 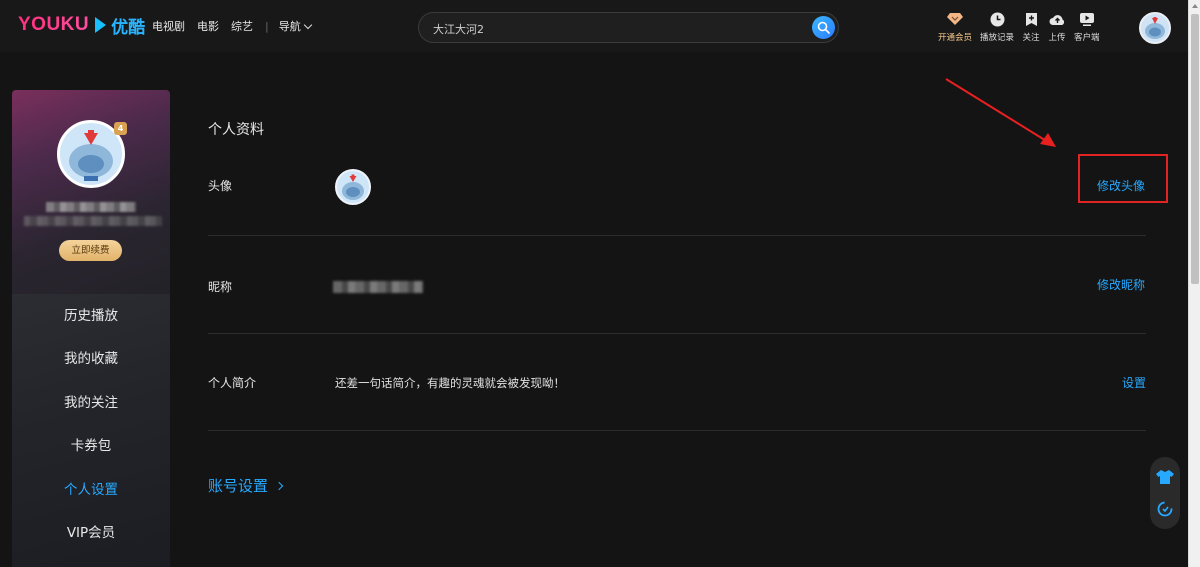 I want to click on red-highlight-box, so click(x=1123, y=178).